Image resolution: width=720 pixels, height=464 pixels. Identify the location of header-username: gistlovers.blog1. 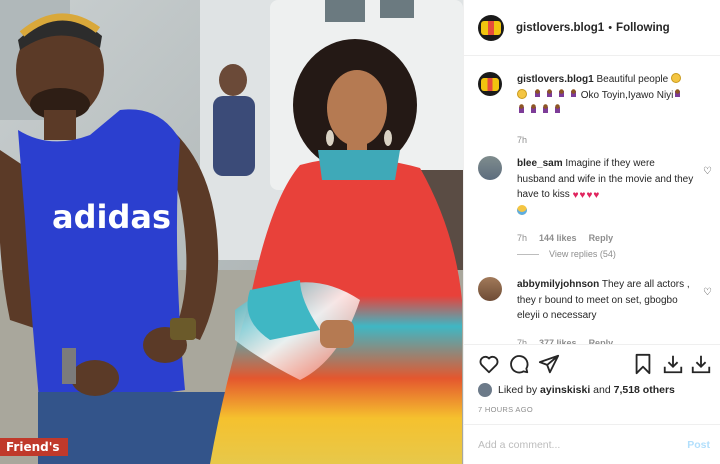
(560, 28).